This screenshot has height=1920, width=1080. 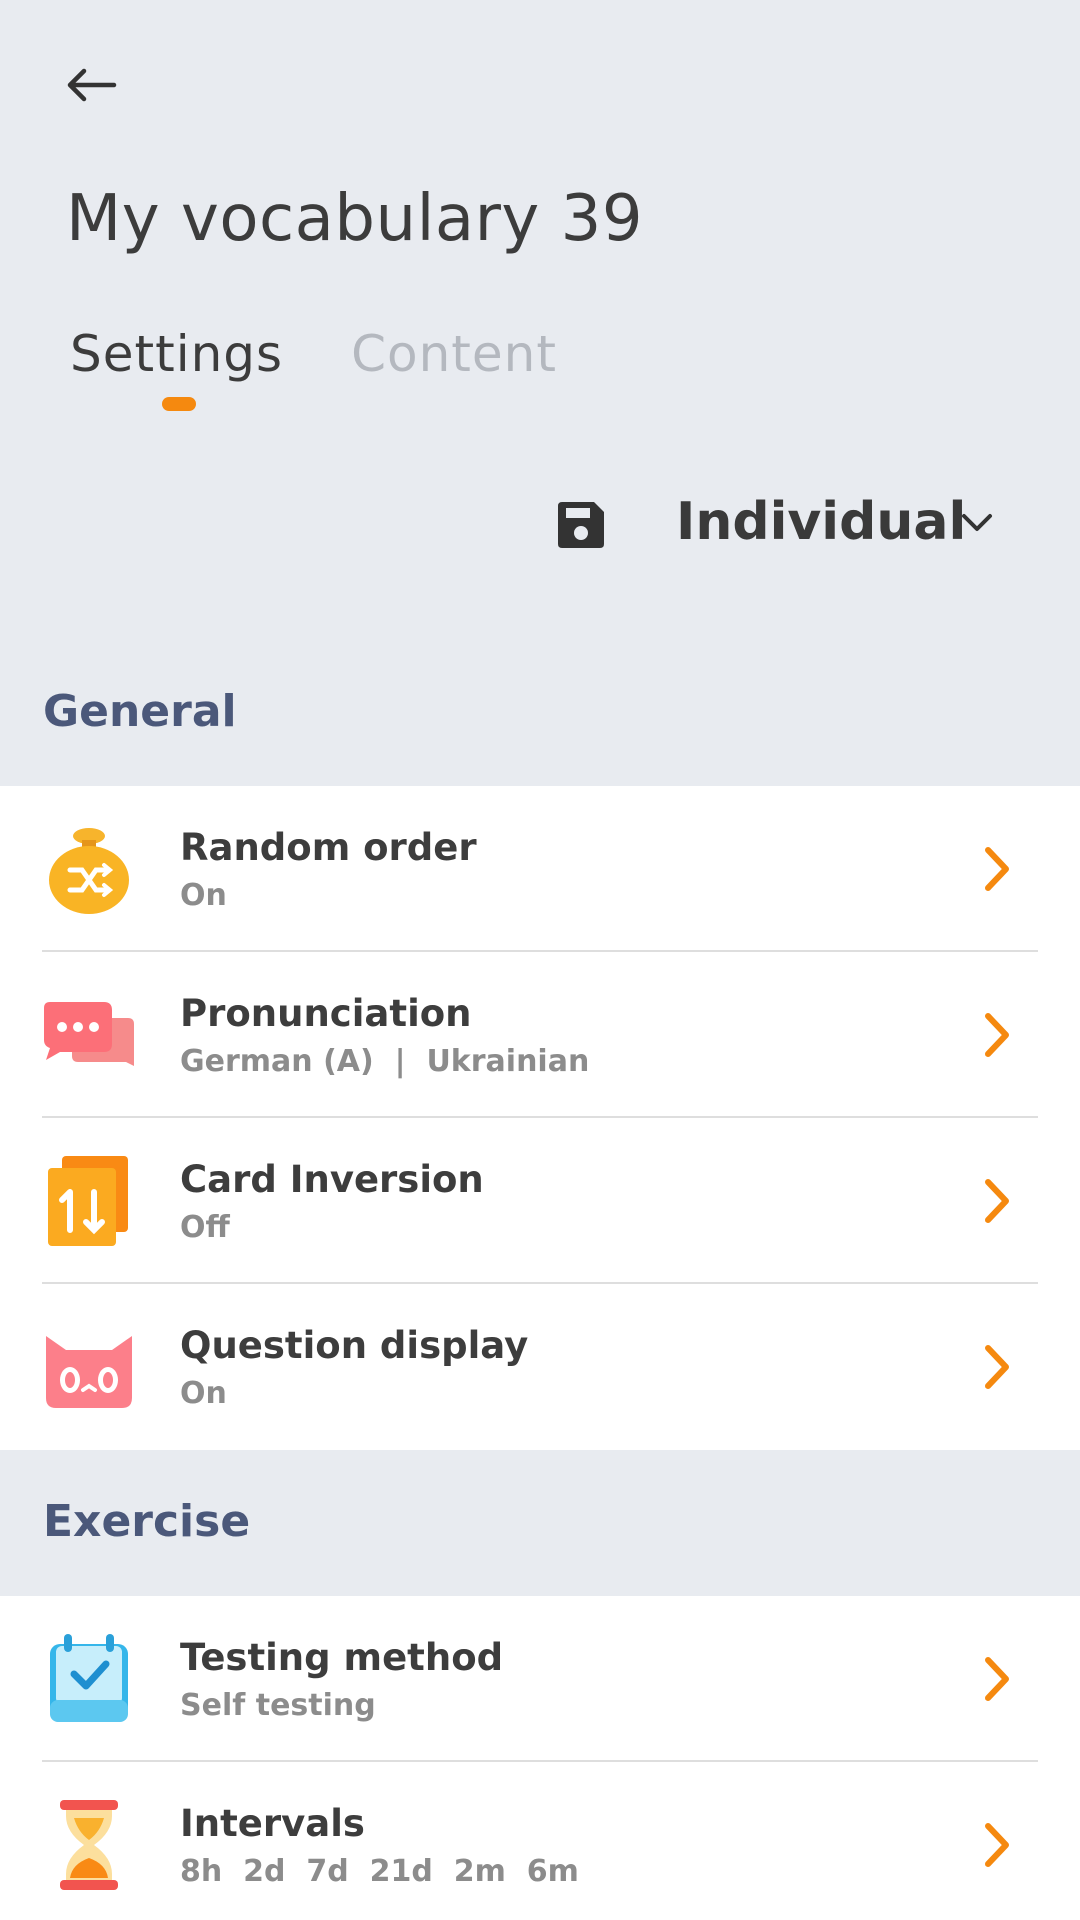 What do you see at coordinates (821, 522) in the screenshot?
I see `mode-selector: Individual` at bounding box center [821, 522].